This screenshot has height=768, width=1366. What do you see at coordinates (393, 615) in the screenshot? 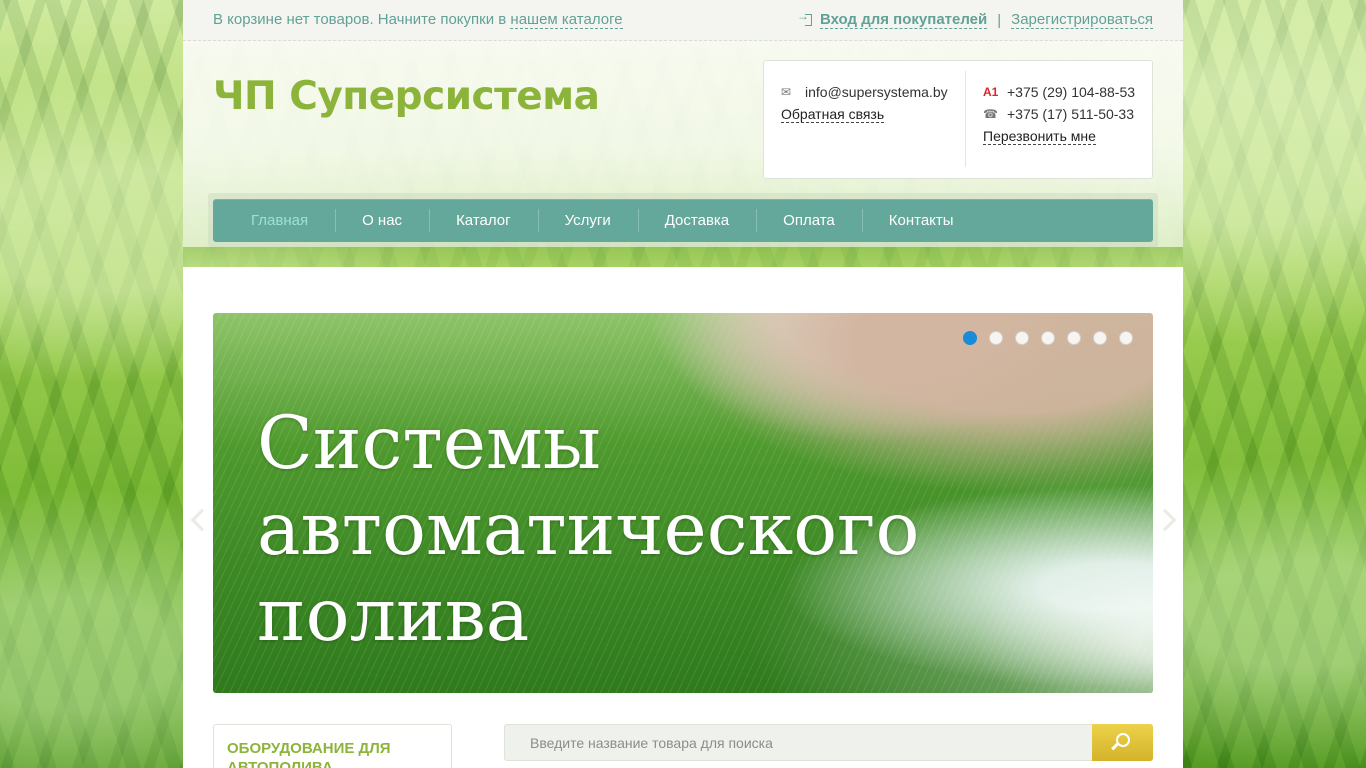
I see `slider-headline-line-3: полива` at bounding box center [393, 615].